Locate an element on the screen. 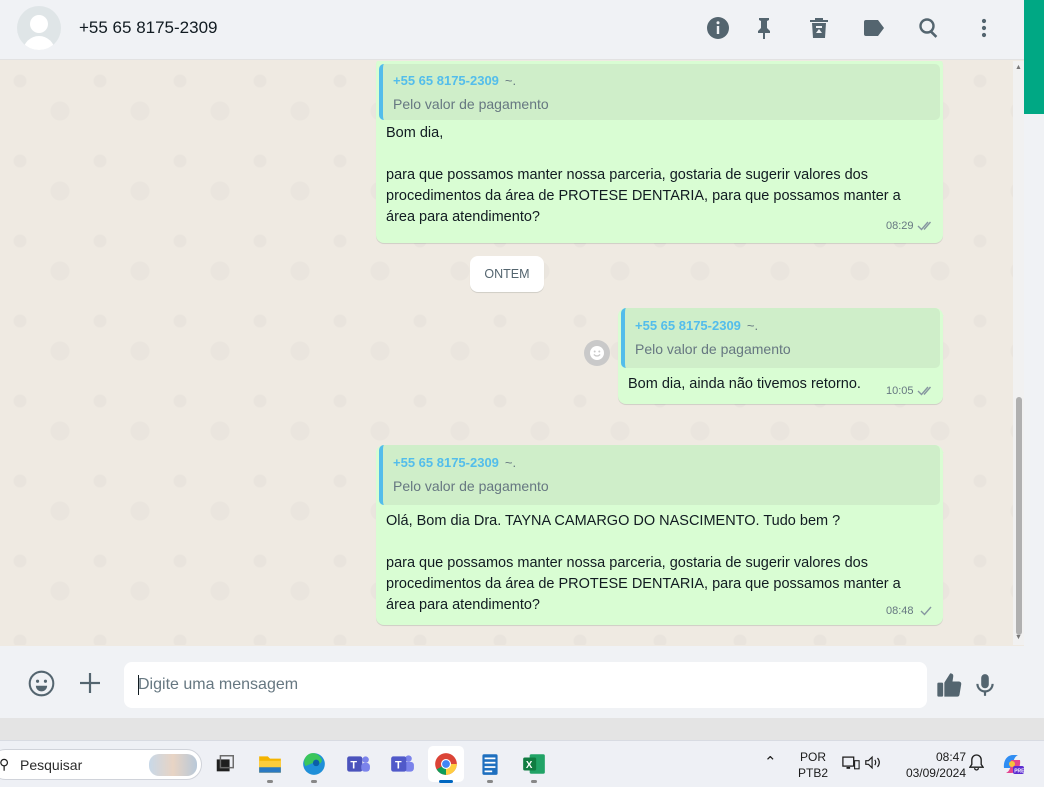 This screenshot has height=787, width=1044. clock-time: 08:47 is located at coordinates (950, 757).